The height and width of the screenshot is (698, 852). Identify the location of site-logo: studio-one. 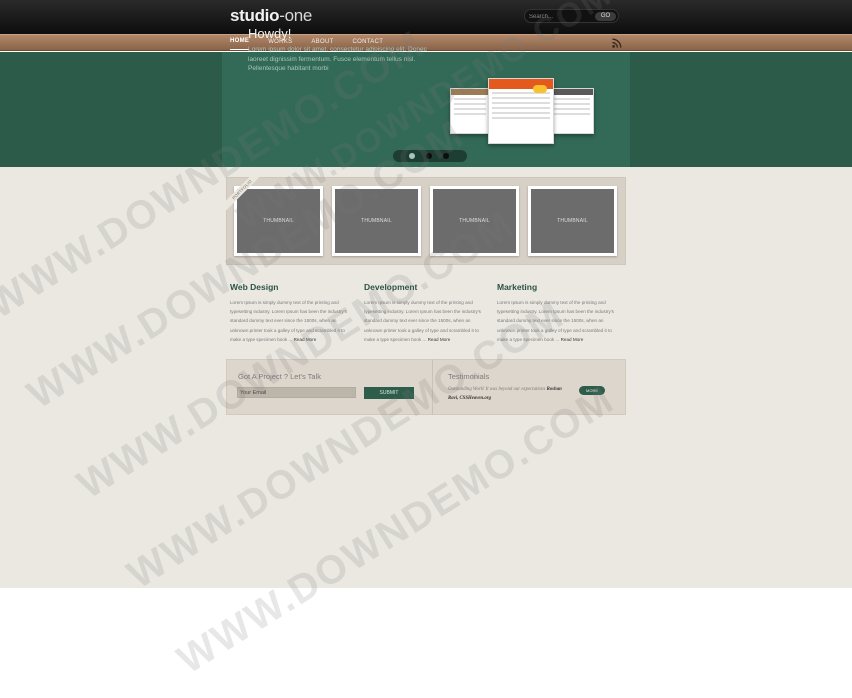
(271, 16).